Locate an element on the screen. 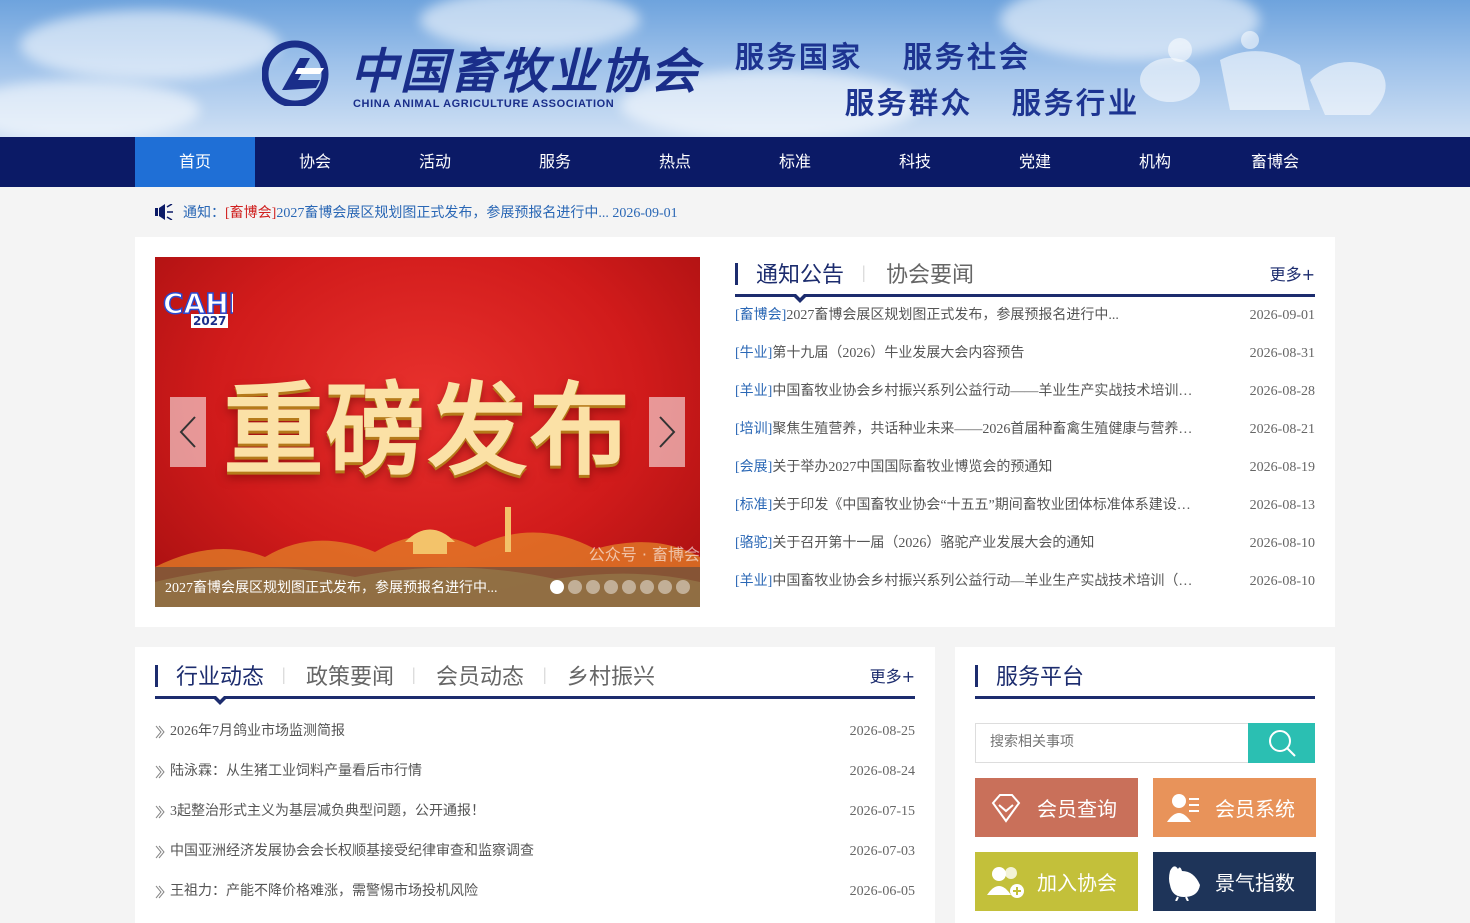 The image size is (1470, 923). notice-category: [会展] is located at coordinates (753, 467).